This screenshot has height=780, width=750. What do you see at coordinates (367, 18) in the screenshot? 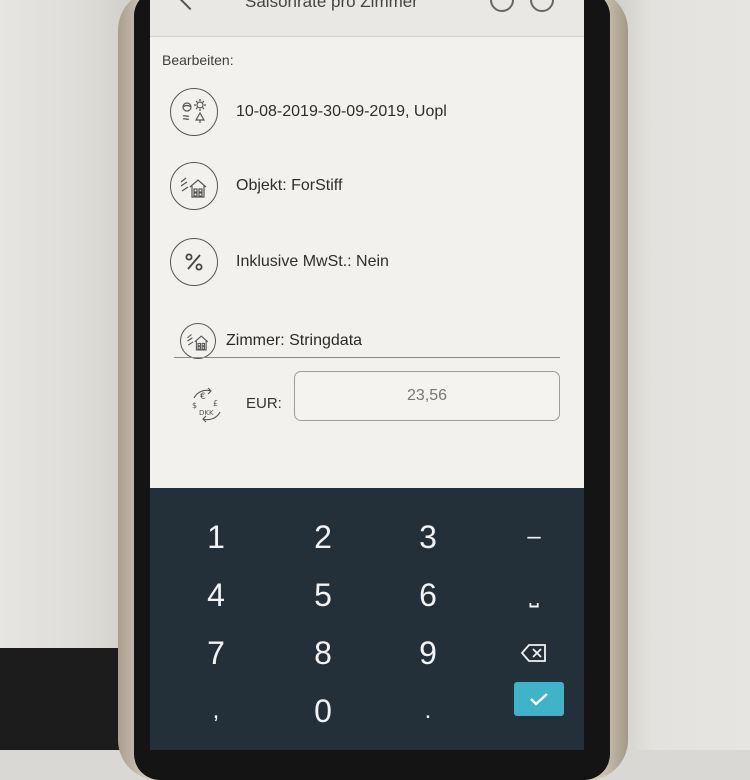
I see `app-header: Saisonrate pro Zimmer` at bounding box center [367, 18].